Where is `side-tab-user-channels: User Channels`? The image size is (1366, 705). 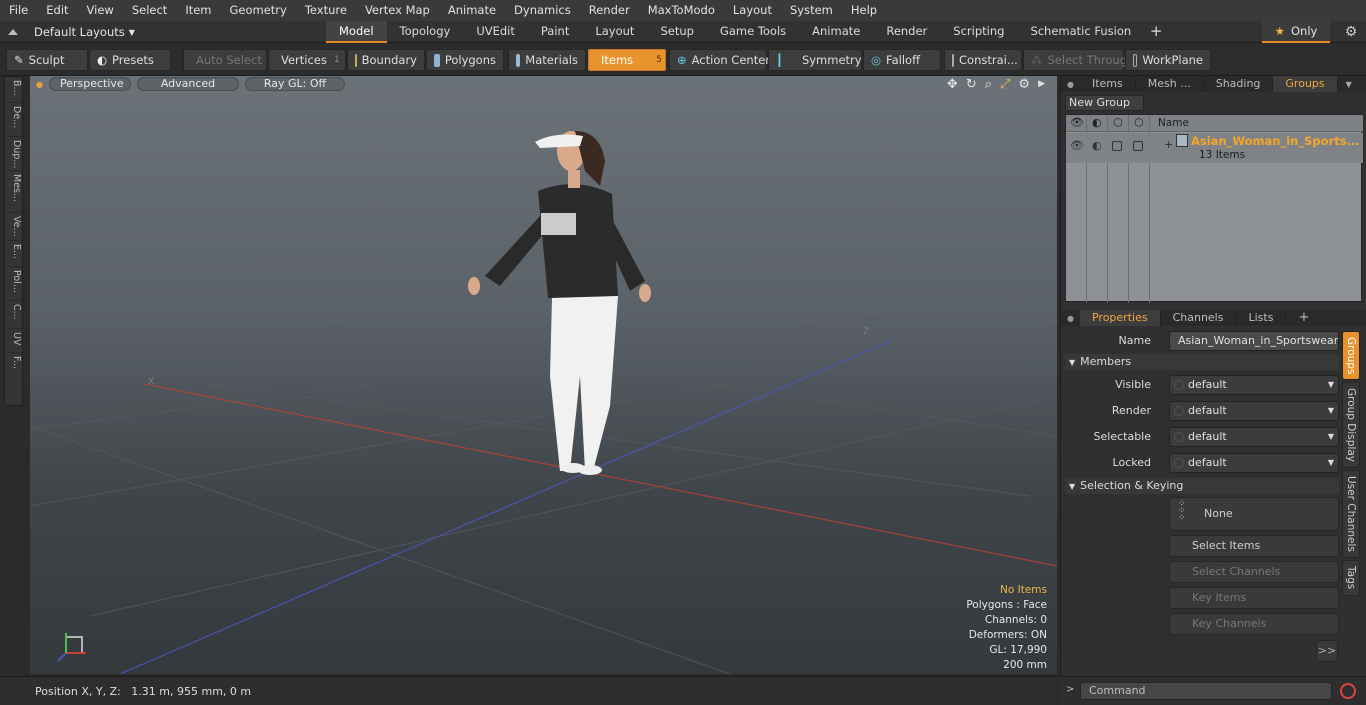 side-tab-user-channels: User Channels is located at coordinates (1351, 514).